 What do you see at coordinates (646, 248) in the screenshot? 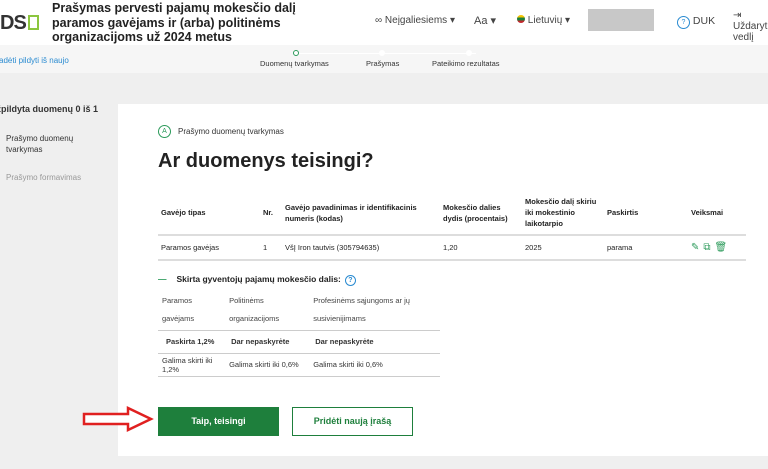
I see `cell: parama` at bounding box center [646, 248].